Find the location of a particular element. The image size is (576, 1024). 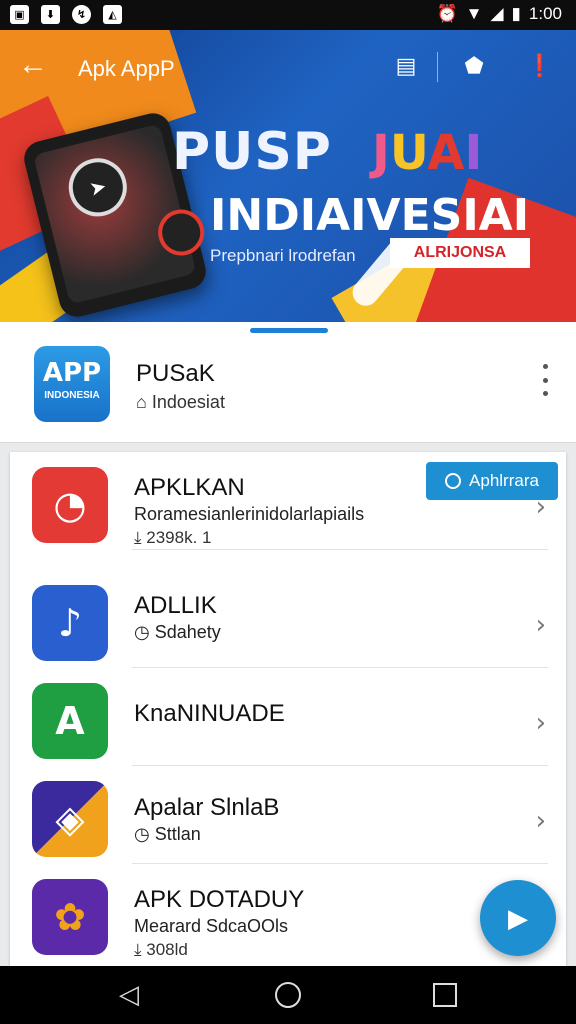

logo-text: APP is located at coordinates (72, 373).